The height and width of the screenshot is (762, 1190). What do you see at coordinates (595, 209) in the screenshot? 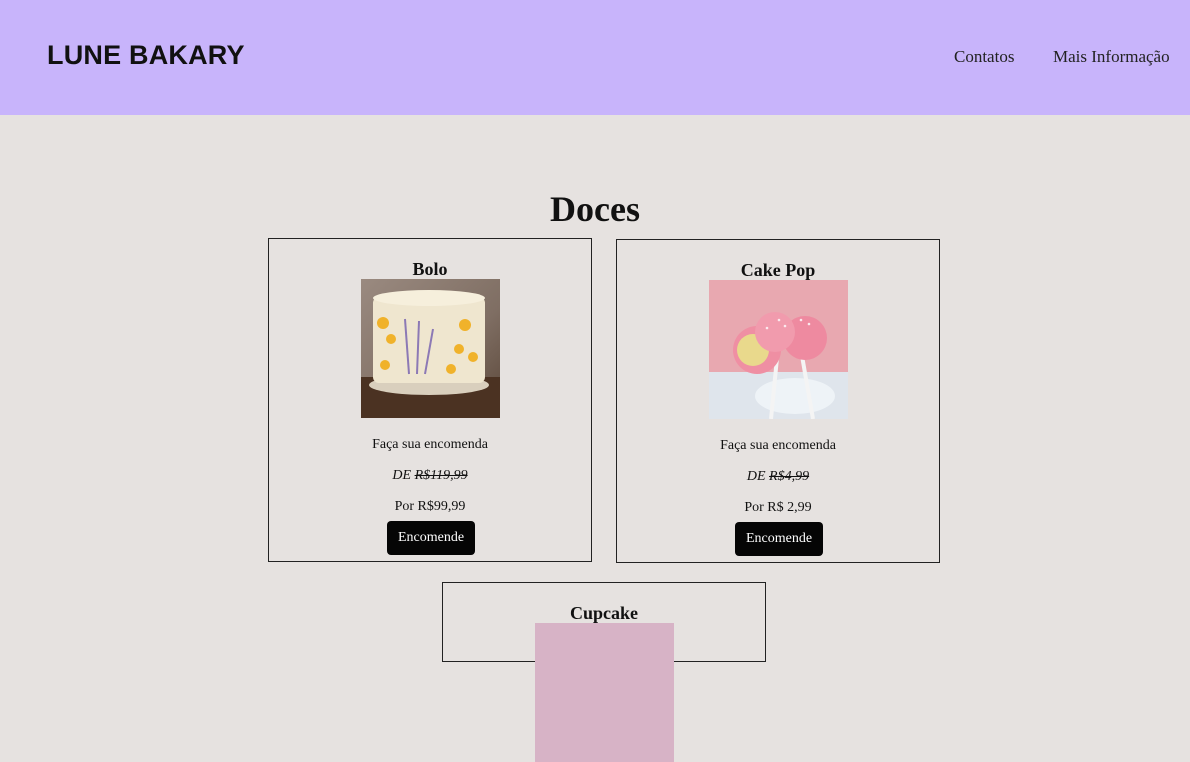
I see `section-title: Doces` at bounding box center [595, 209].